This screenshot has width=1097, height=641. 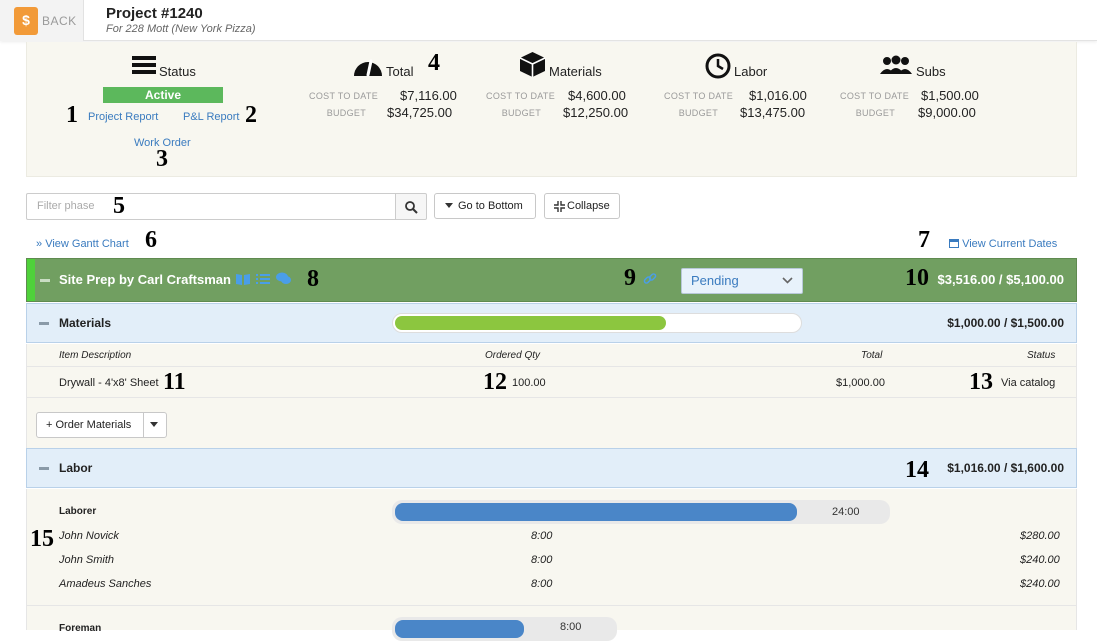 I want to click on materials-progress-bar, so click(x=597, y=323).